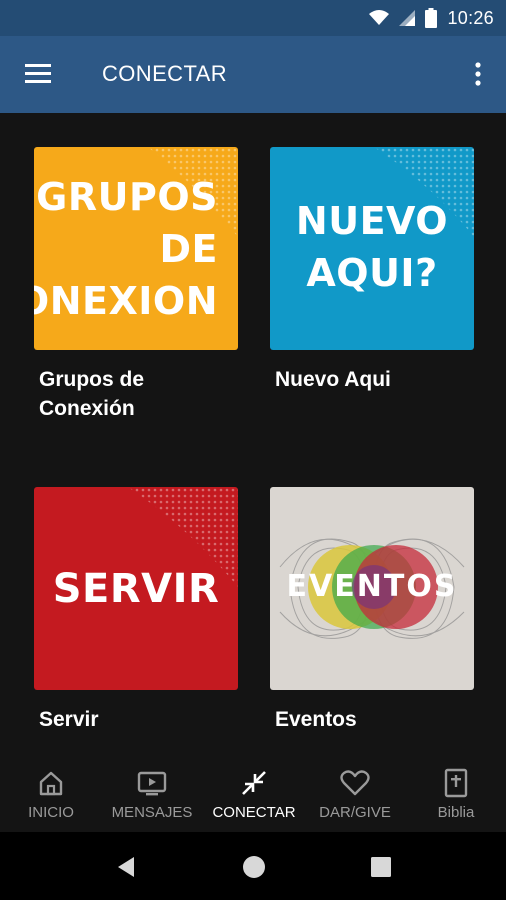 The image size is (506, 900). I want to click on home-icon, so click(51, 783).